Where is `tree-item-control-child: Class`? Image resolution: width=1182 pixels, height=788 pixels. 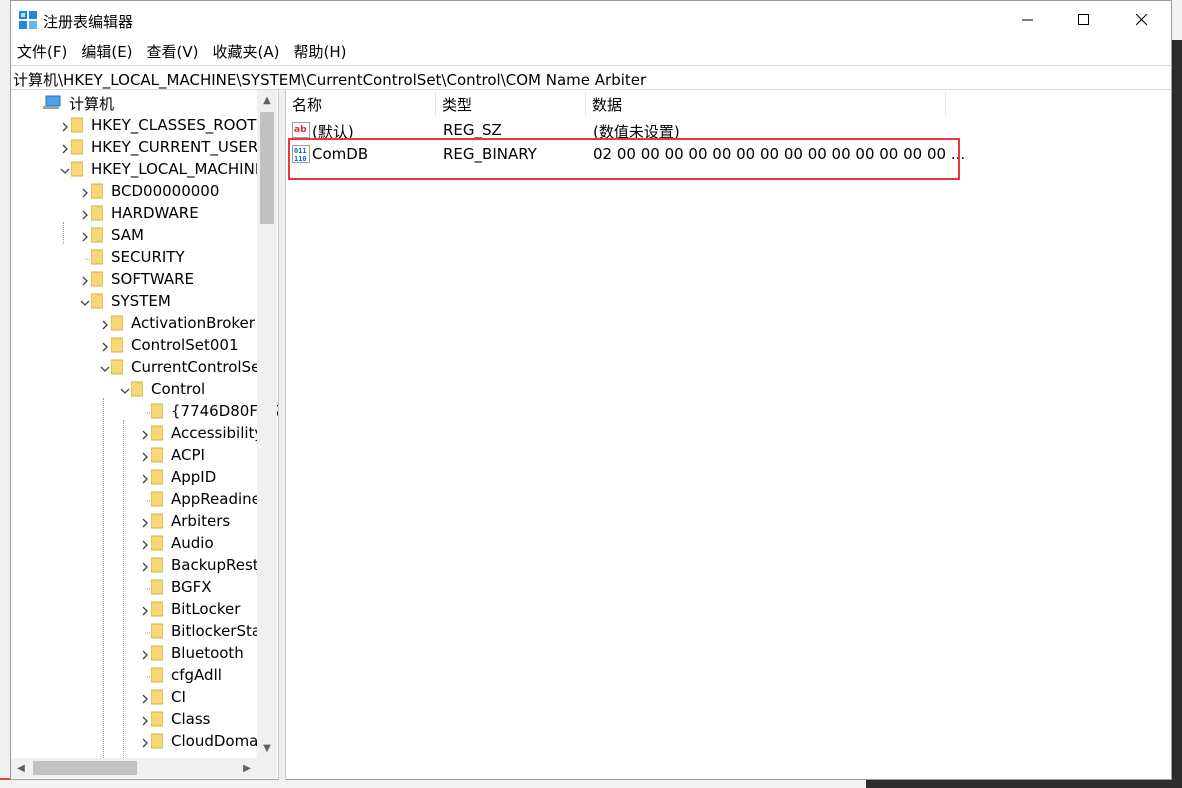 tree-item-control-child: Class is located at coordinates (174, 719).